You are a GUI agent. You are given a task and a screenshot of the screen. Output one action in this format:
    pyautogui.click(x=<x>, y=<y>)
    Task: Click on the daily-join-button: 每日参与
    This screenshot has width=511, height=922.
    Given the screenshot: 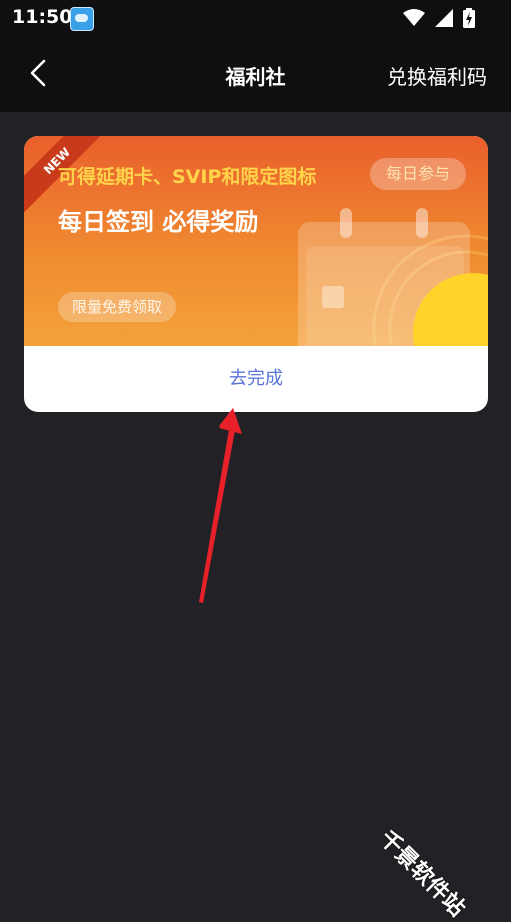 What is the action you would take?
    pyautogui.click(x=417, y=174)
    